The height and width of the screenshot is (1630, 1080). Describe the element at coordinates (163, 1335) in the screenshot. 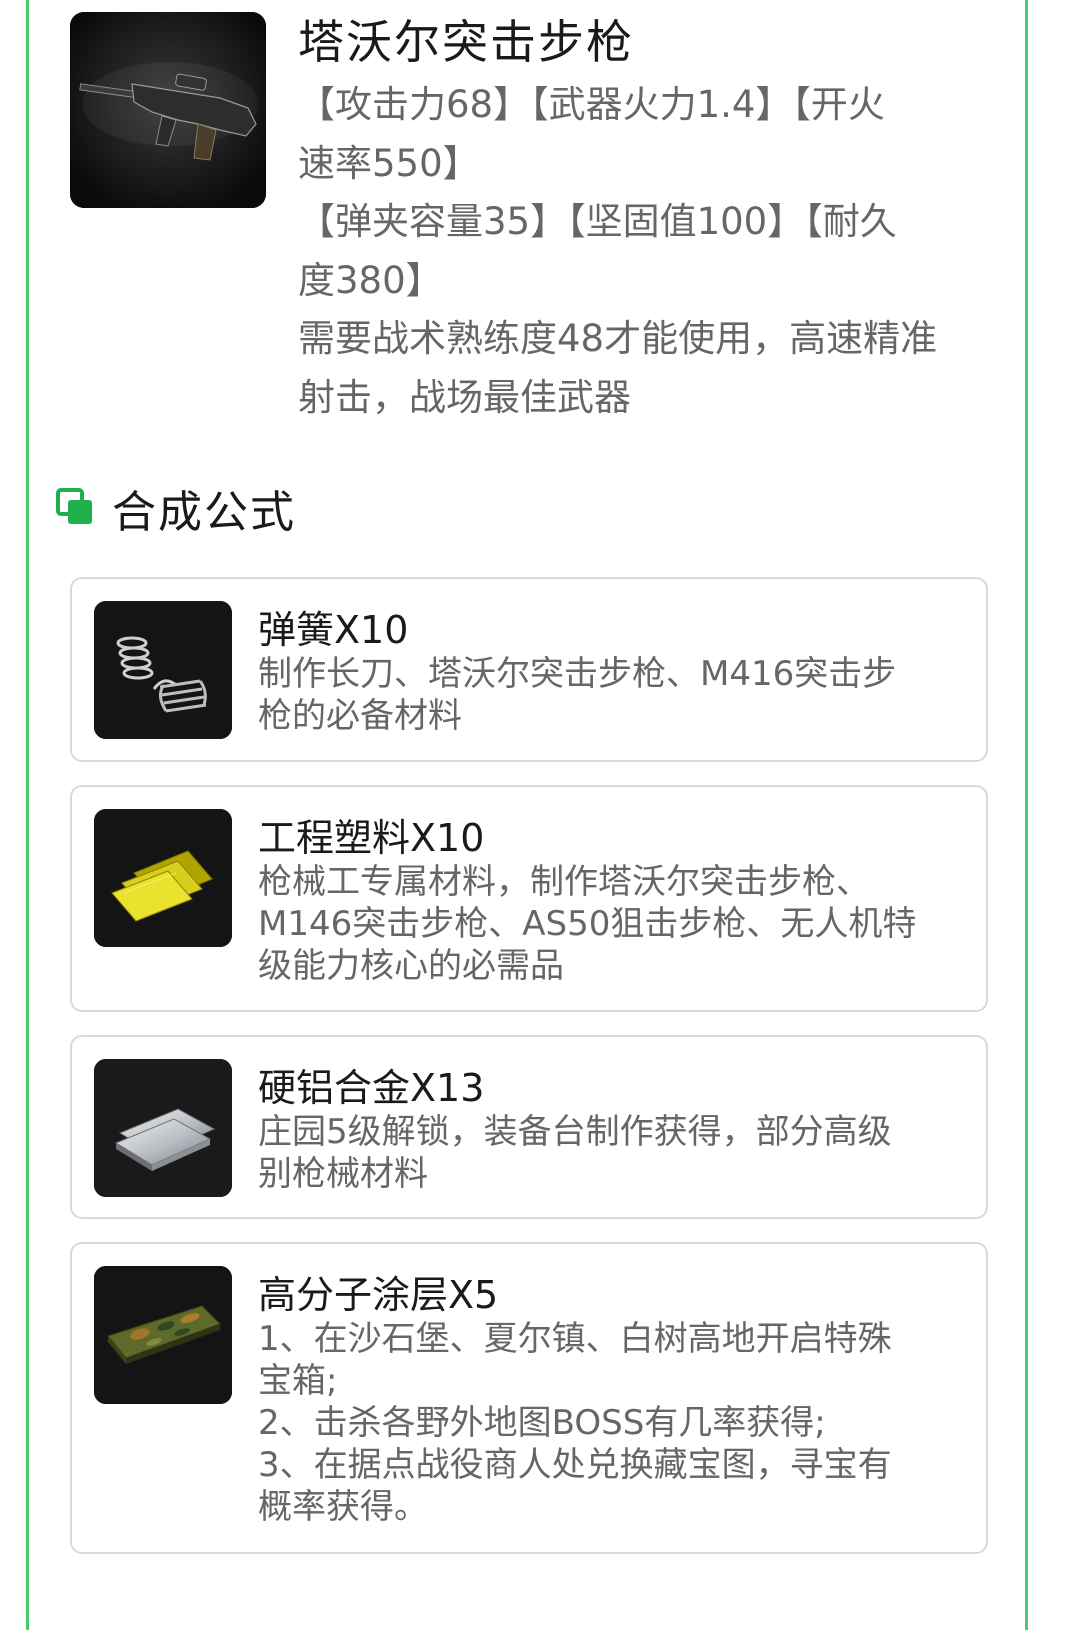

I see `camo-coating-image` at that location.